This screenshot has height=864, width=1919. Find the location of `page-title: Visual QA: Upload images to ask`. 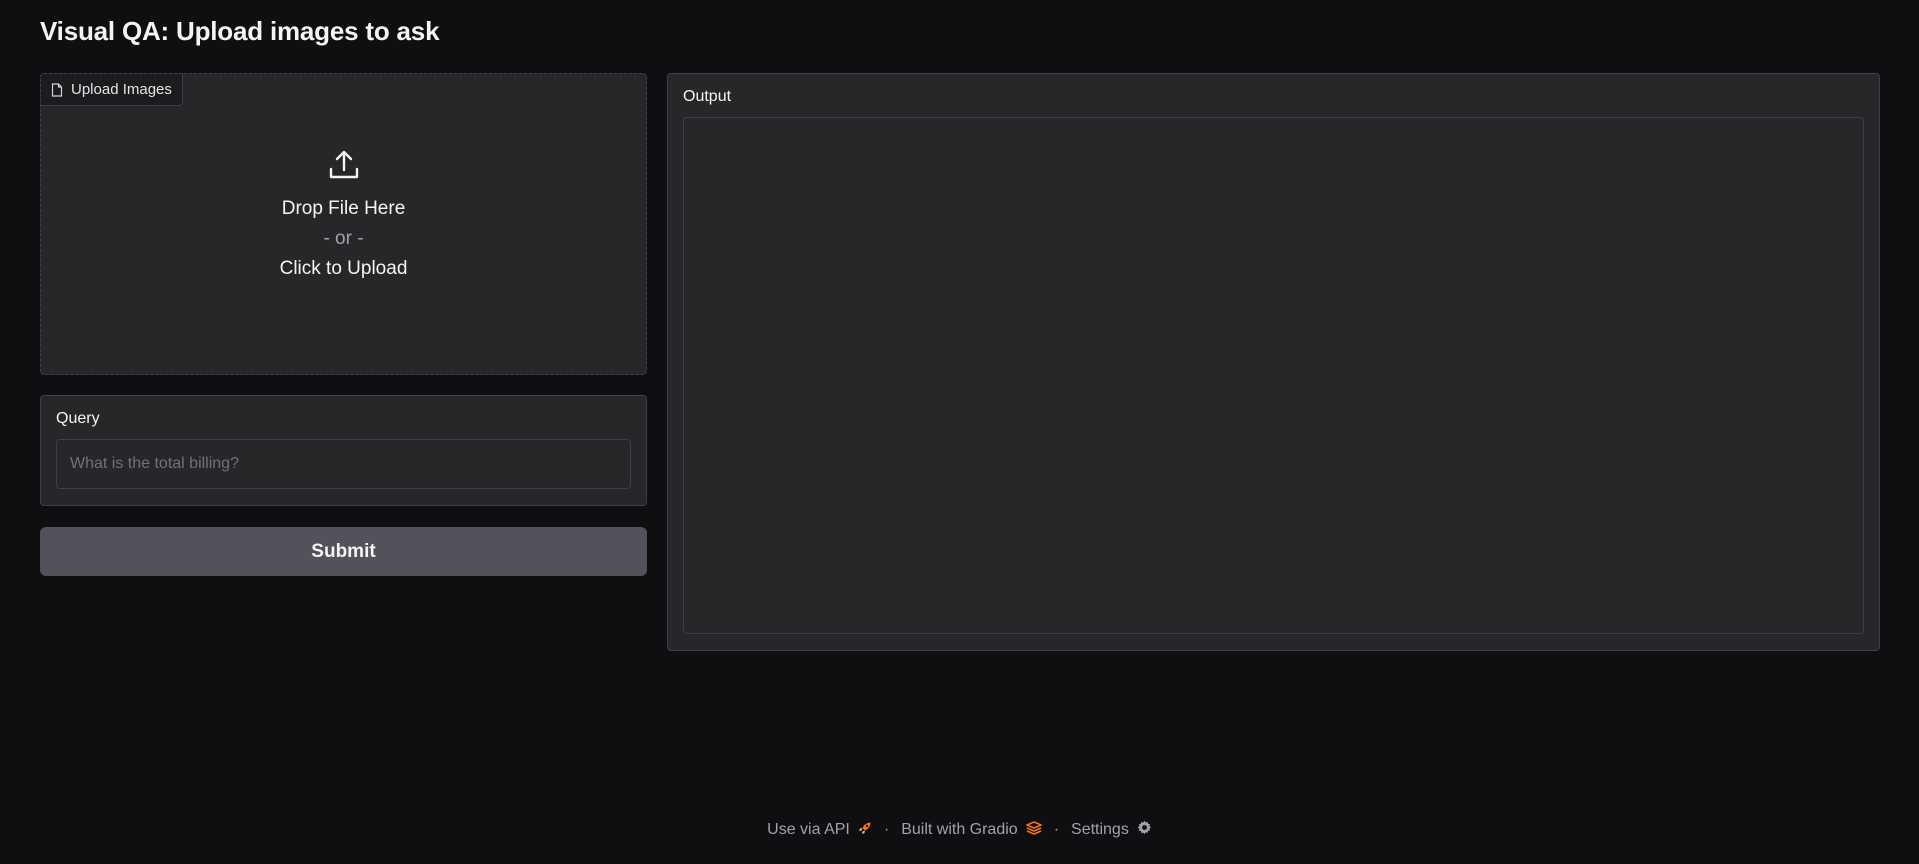

page-title: Visual QA: Upload images to ask is located at coordinates (240, 31).